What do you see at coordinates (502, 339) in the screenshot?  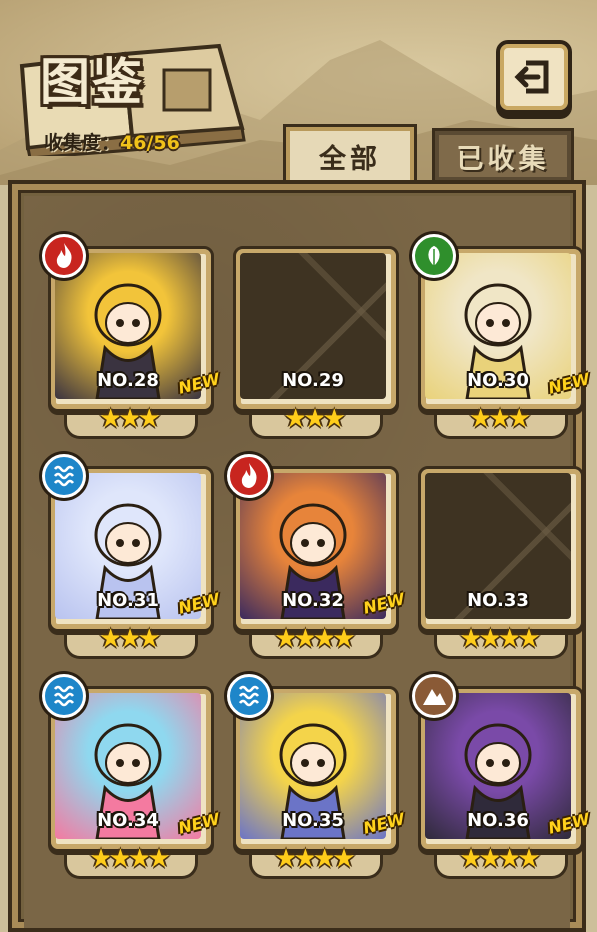 I see `collection-card: NO.30 NEW ★★★` at bounding box center [502, 339].